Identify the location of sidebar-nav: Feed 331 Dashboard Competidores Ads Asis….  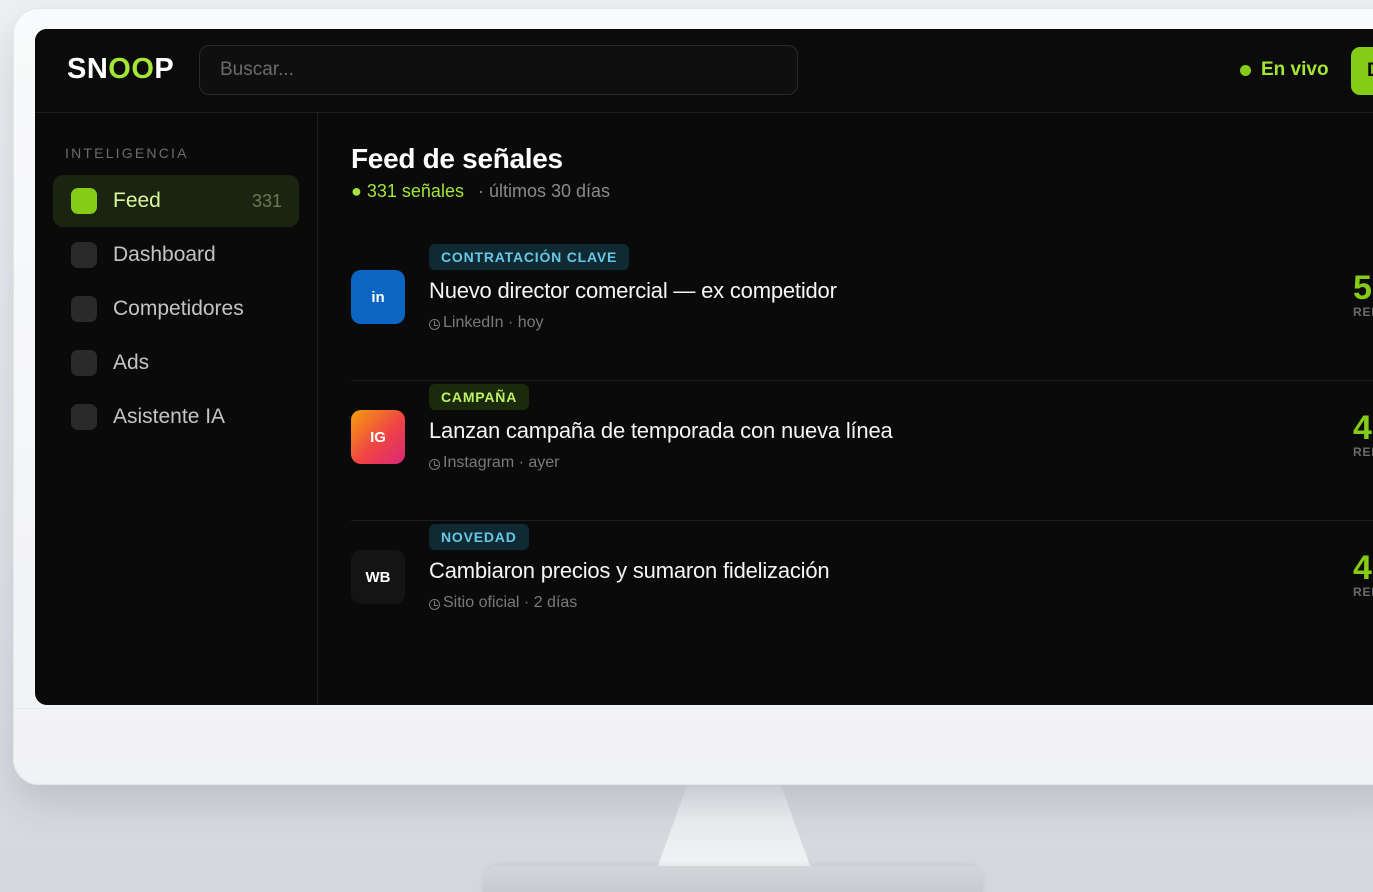
(176, 310).